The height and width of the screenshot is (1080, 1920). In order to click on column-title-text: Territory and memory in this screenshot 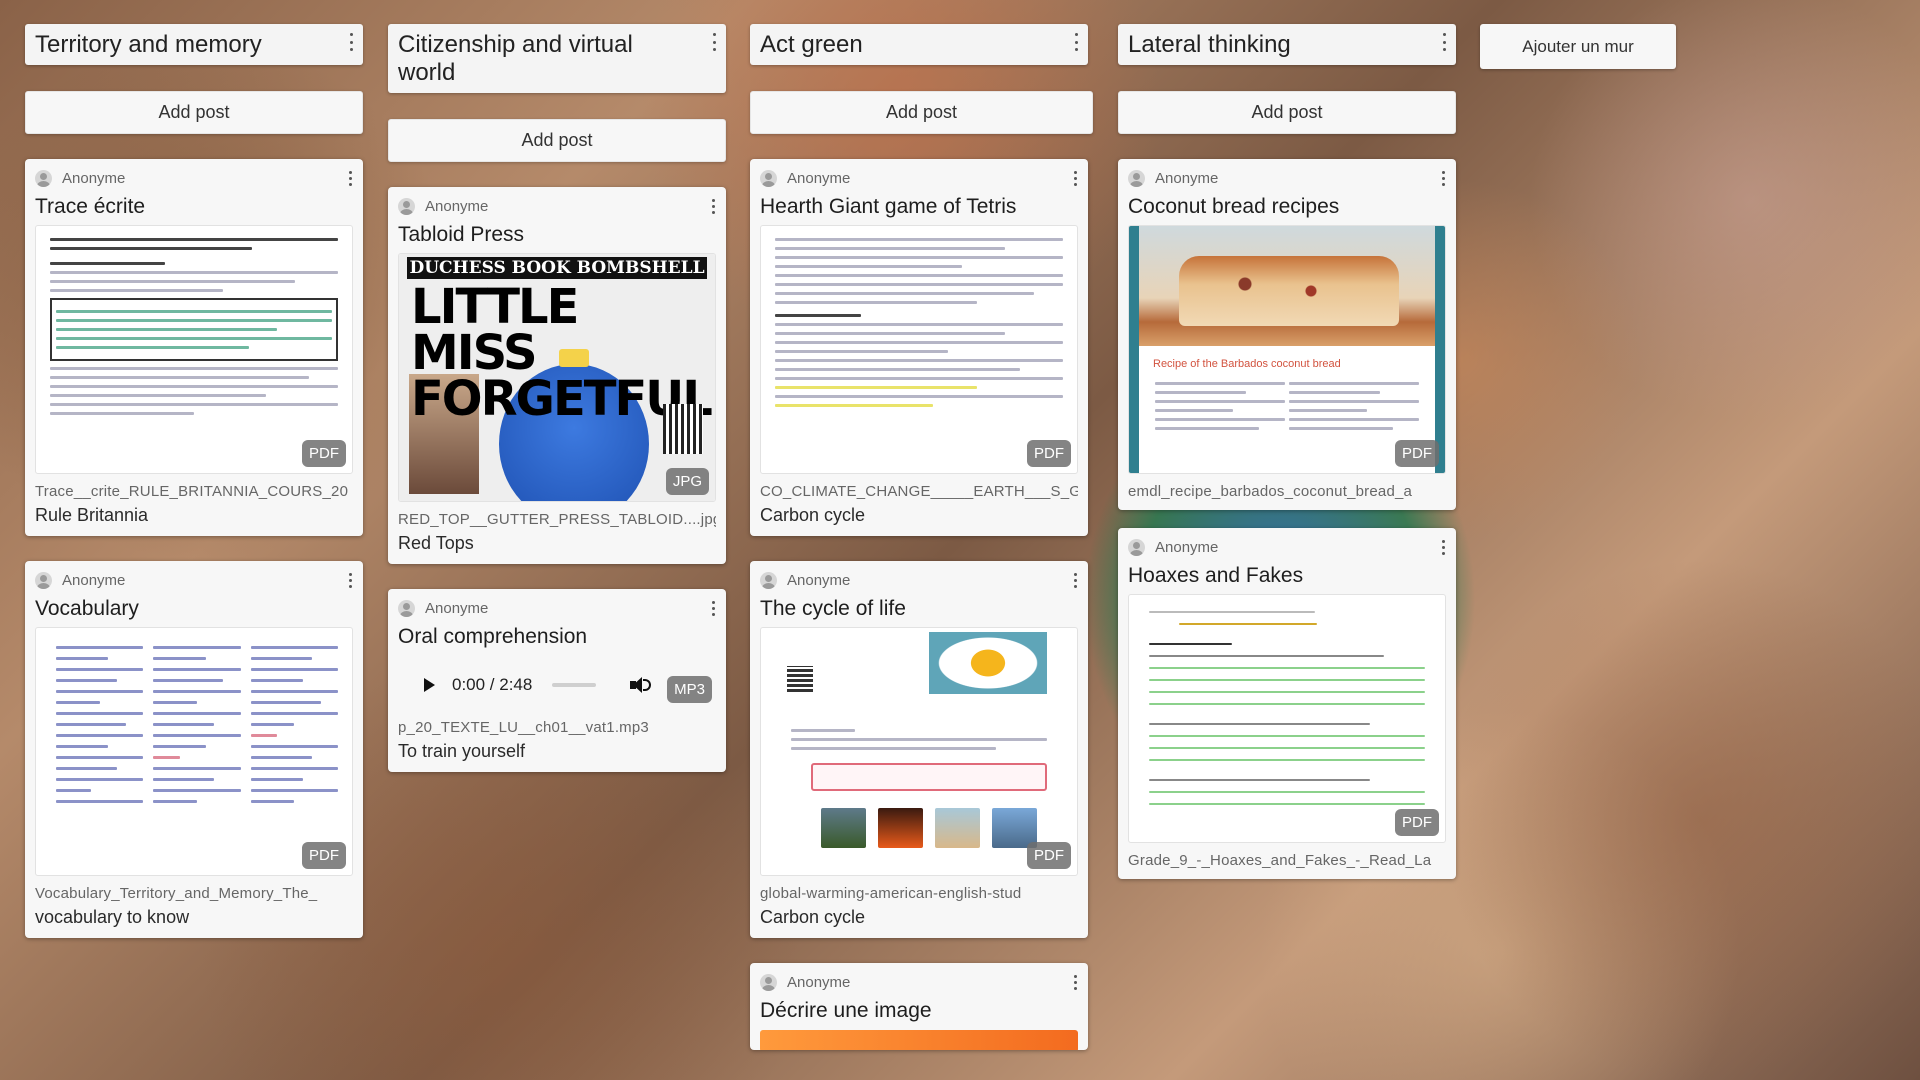, I will do `click(148, 44)`.